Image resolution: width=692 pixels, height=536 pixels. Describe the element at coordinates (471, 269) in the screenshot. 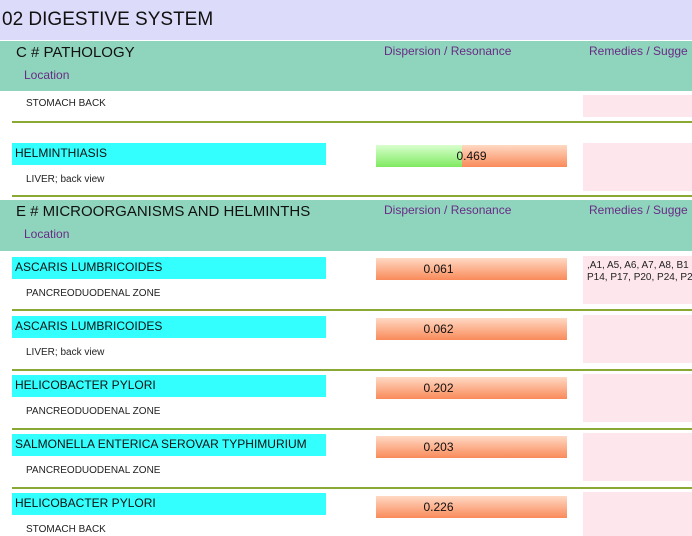

I see `resonance-bar: 0.061` at that location.